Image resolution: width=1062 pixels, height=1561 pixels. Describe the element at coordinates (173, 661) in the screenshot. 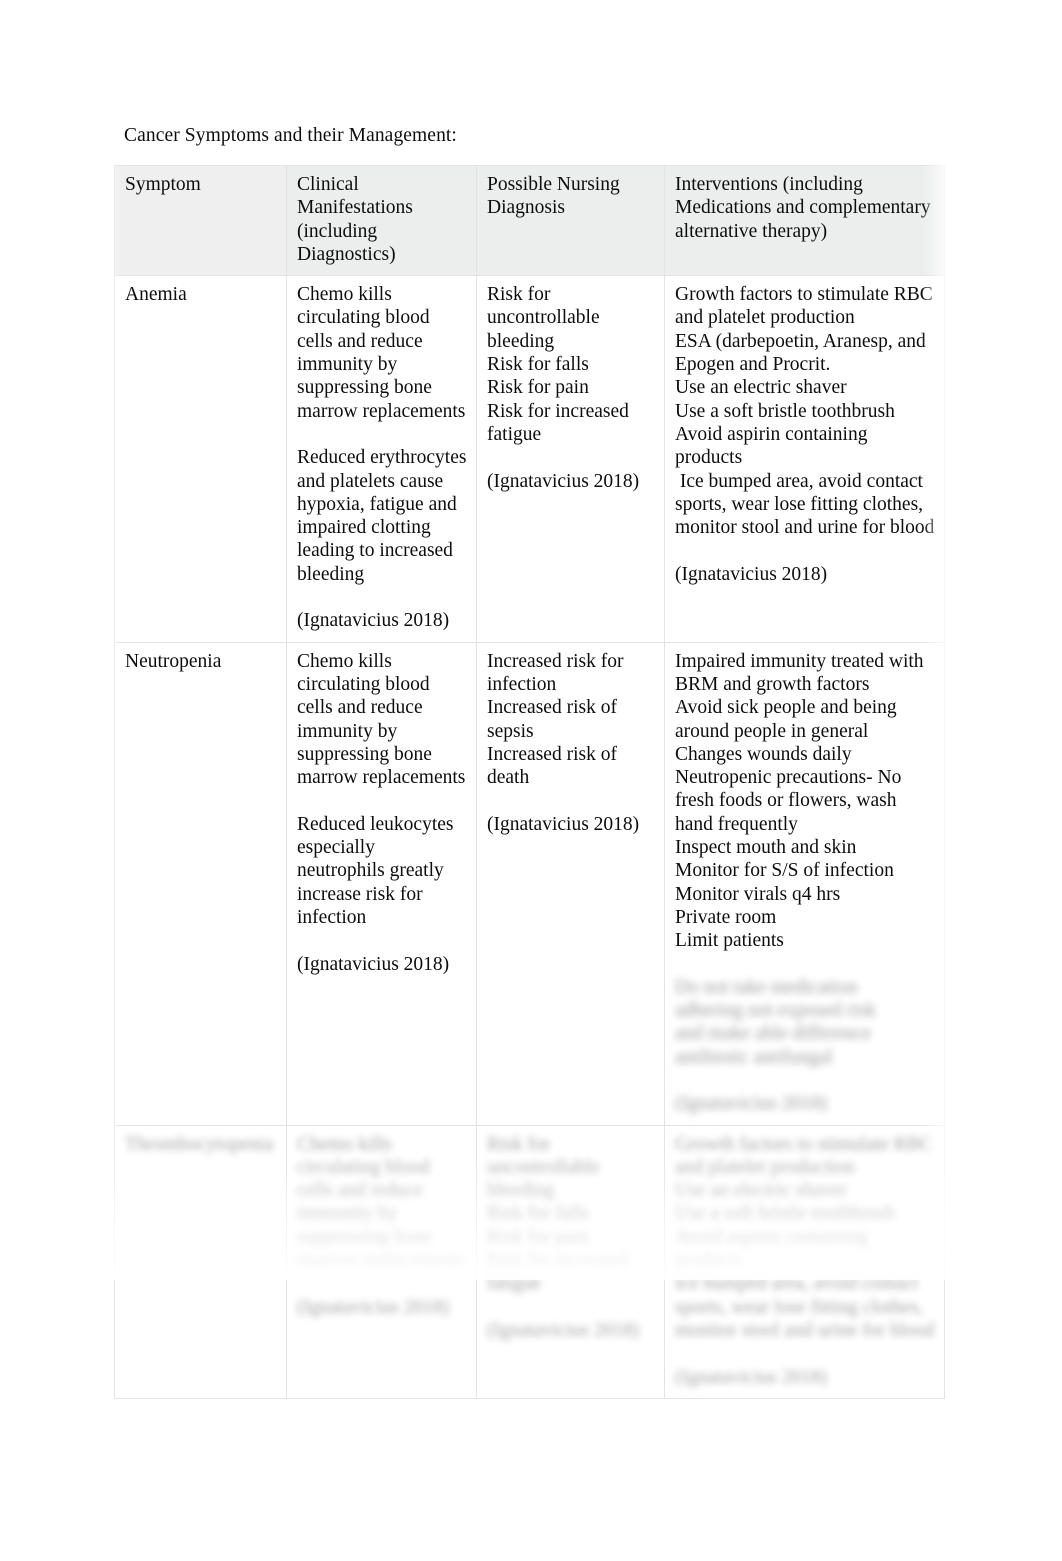

I see `symptom-label: Neutropenia` at that location.